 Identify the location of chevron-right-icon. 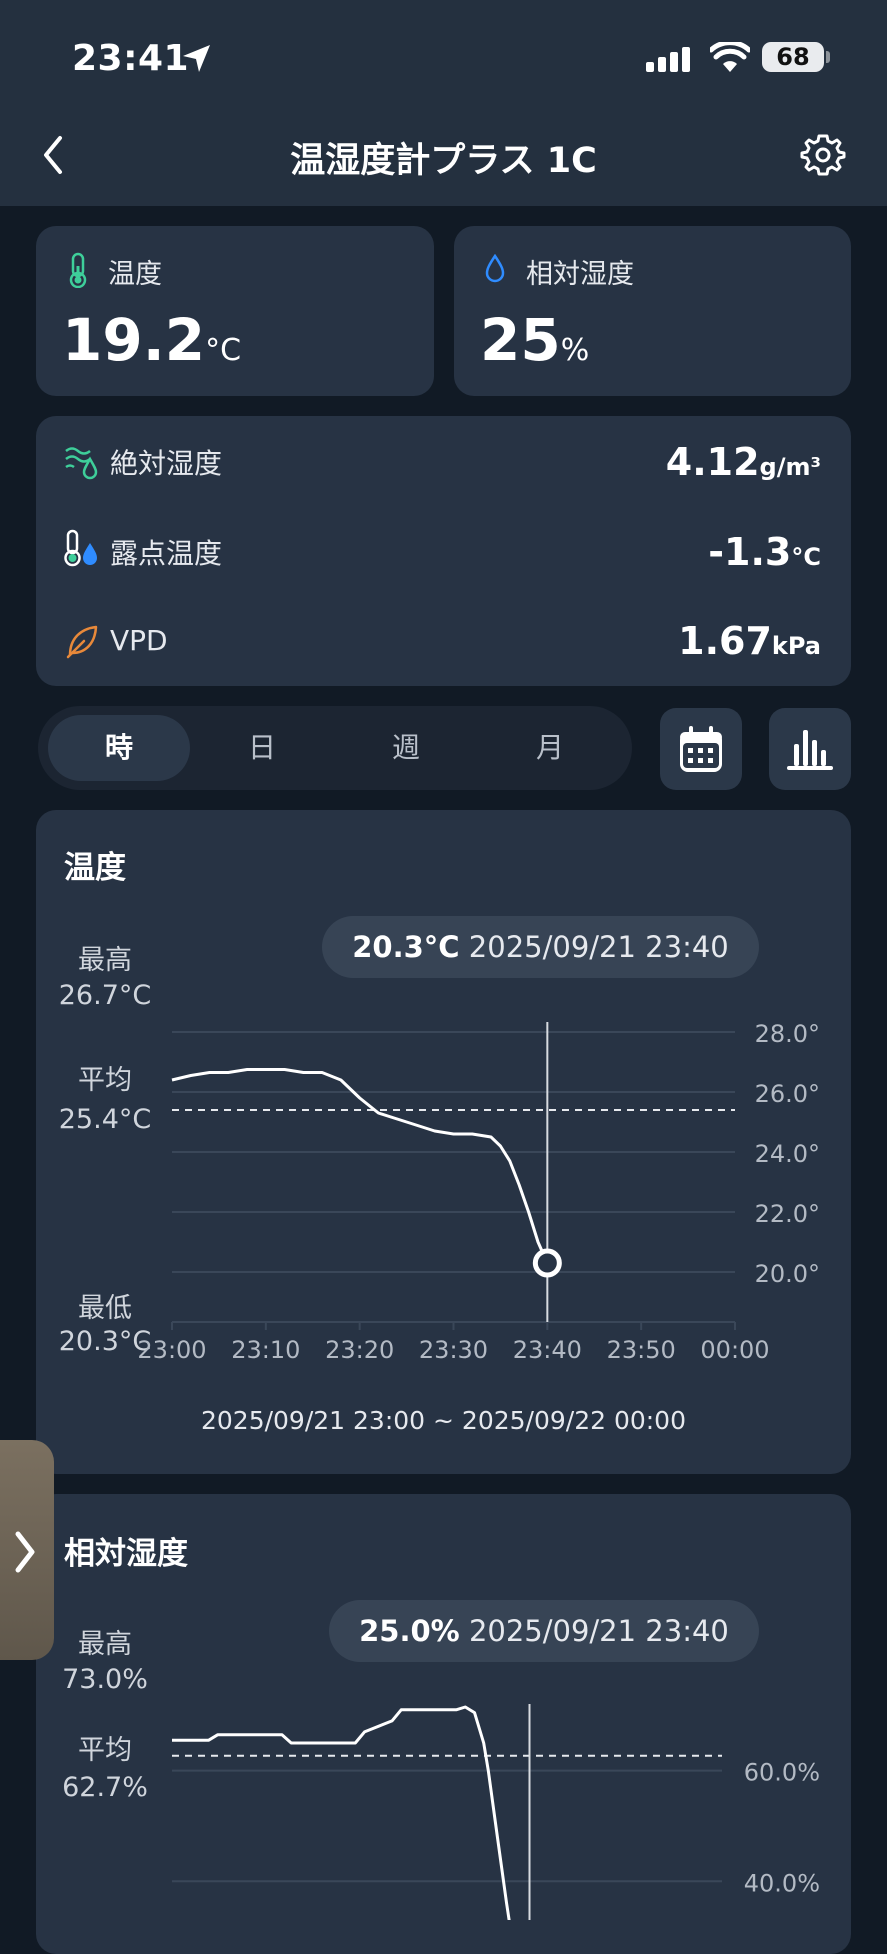
(25, 1552).